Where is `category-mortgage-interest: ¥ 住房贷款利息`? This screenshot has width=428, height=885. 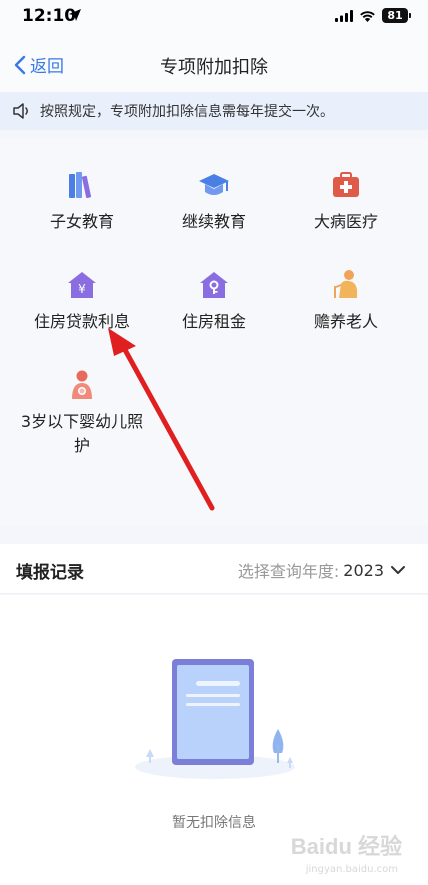 category-mortgage-interest: ¥ 住房贷款利息 is located at coordinates (82, 316).